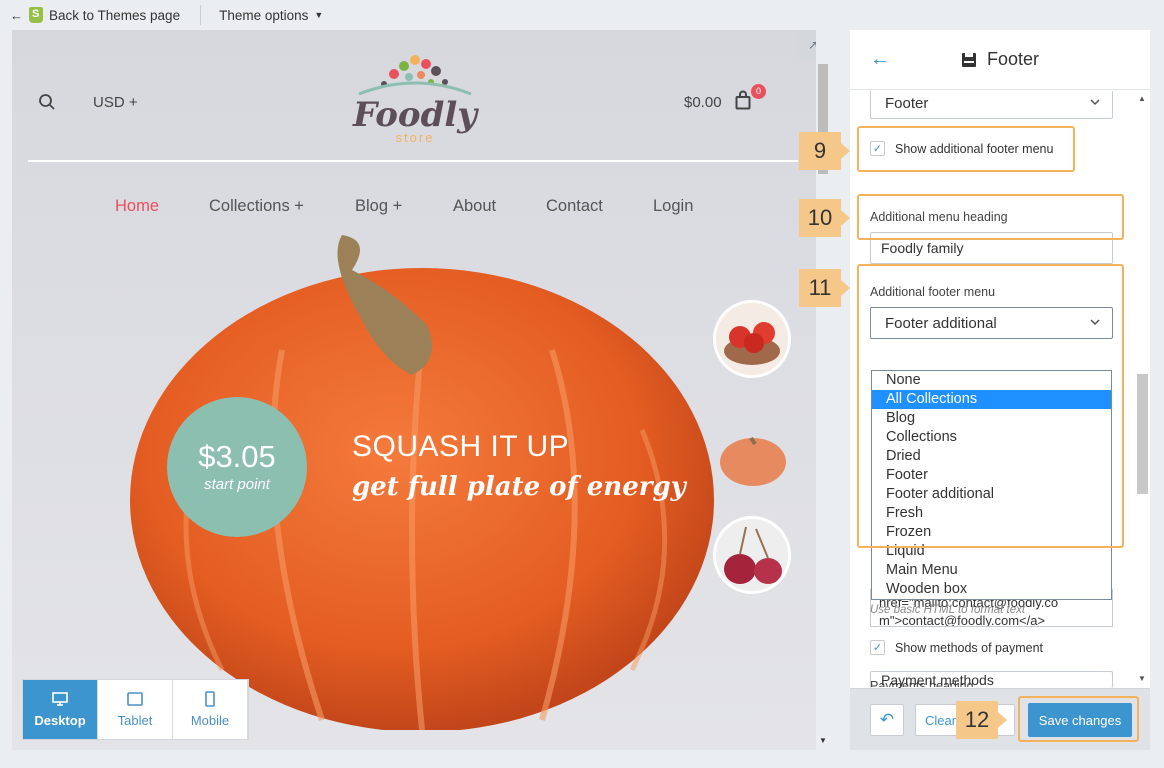  I want to click on device-switcher: Desktop Tablet Mobile, so click(135, 709).